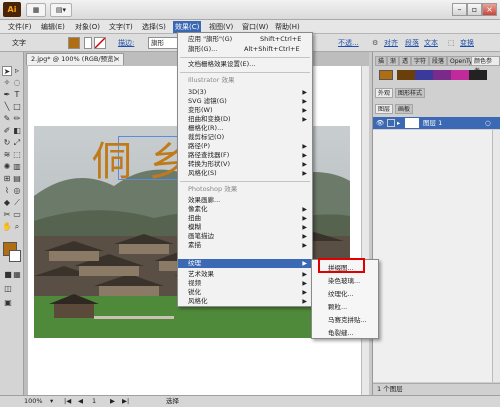  I want to click on slice-tool-icon: ⟋, so click(17, 203).